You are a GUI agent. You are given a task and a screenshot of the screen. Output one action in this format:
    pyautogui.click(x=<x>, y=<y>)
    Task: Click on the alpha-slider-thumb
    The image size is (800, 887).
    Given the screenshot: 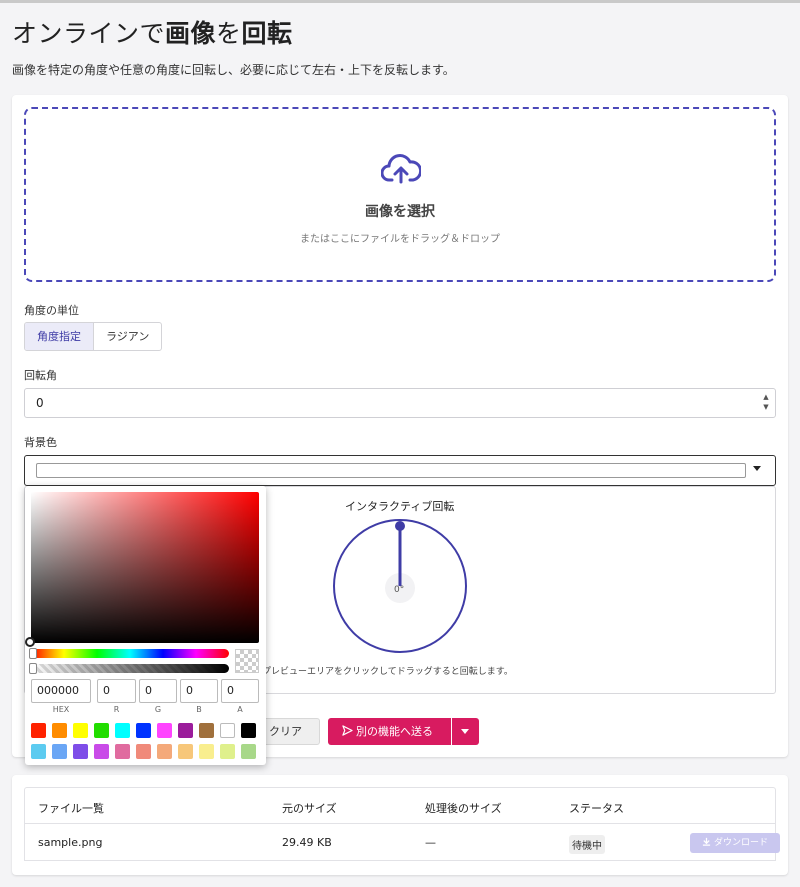 What is the action you would take?
    pyautogui.click(x=33, y=668)
    